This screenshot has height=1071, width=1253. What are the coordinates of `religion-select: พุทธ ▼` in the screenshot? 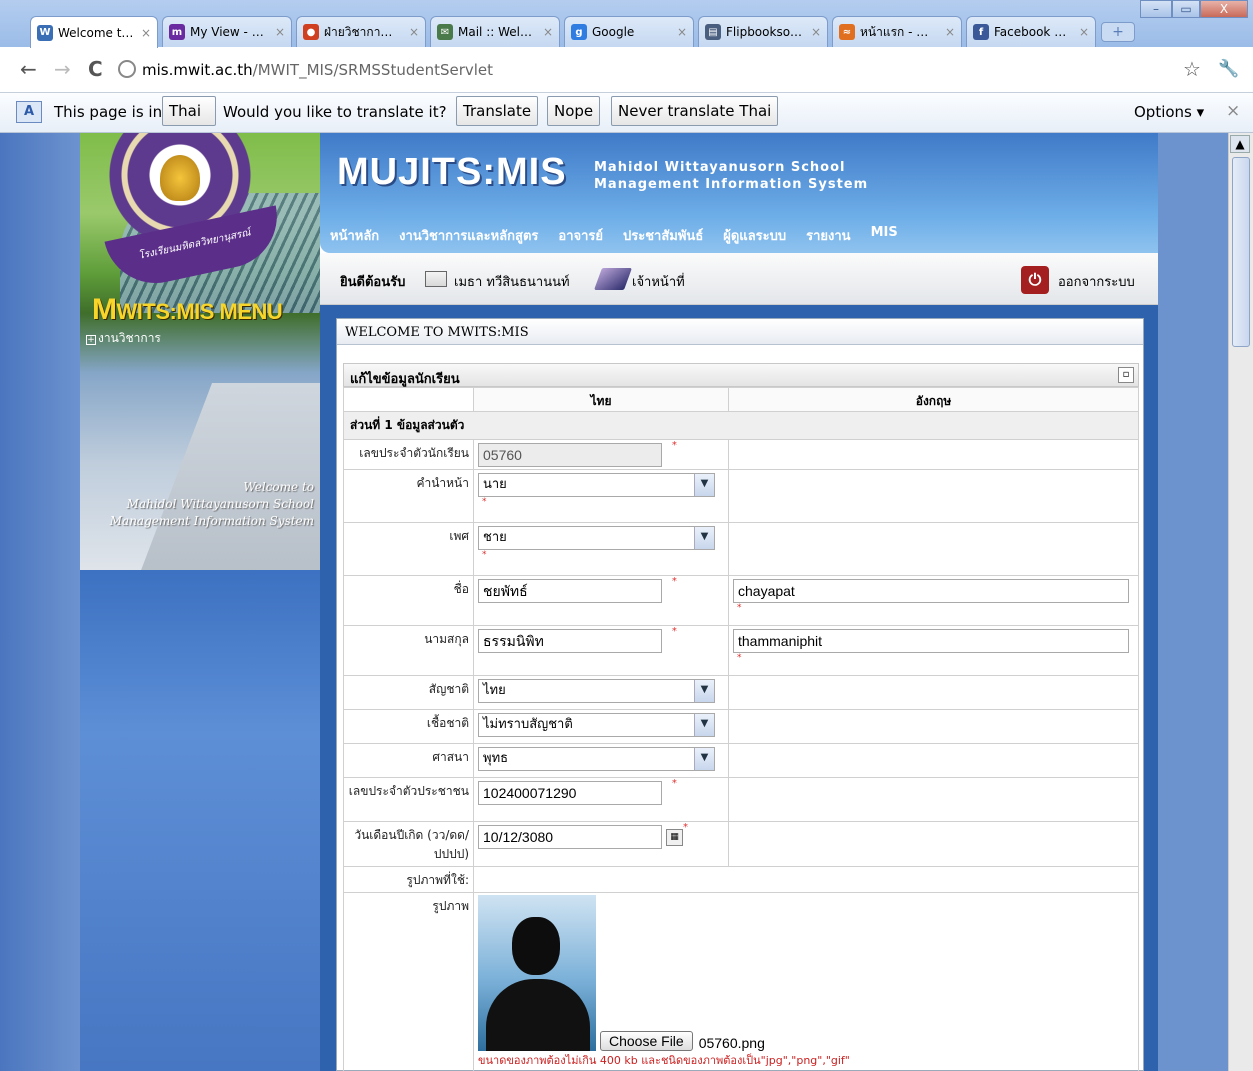 It's located at (596, 759).